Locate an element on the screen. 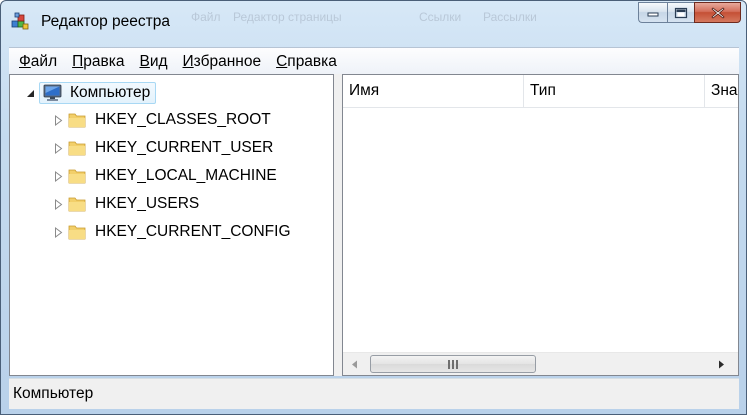 This screenshot has width=747, height=415. menu-accelerator: П is located at coordinates (78, 61).